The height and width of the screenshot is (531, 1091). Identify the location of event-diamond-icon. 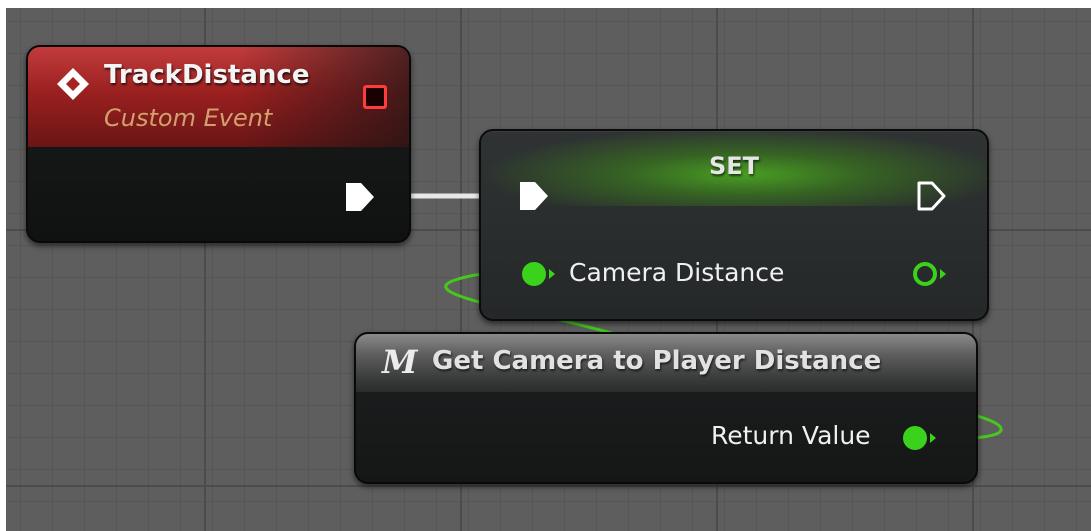
(73, 84).